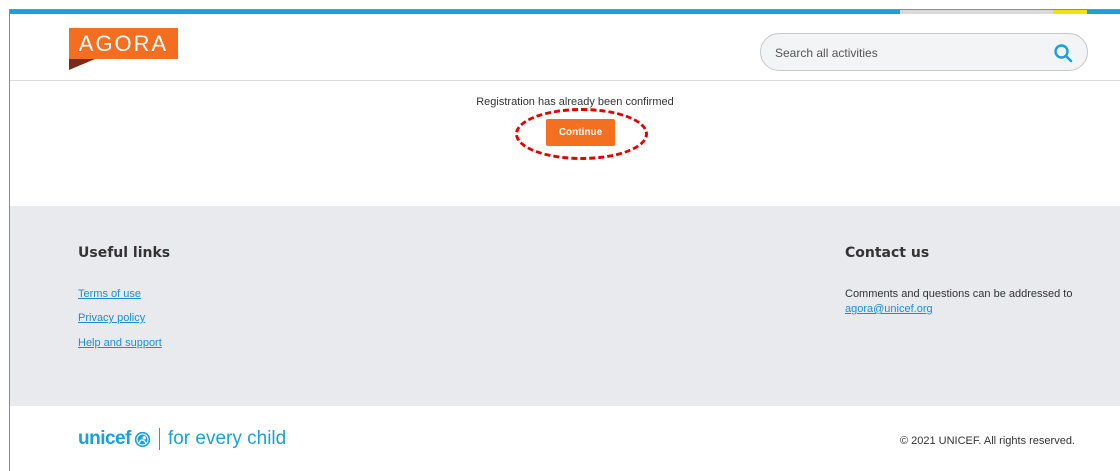 Image resolution: width=1120 pixels, height=471 pixels. Describe the element at coordinates (887, 253) in the screenshot. I see `contact-us-heading: Contact us` at that location.